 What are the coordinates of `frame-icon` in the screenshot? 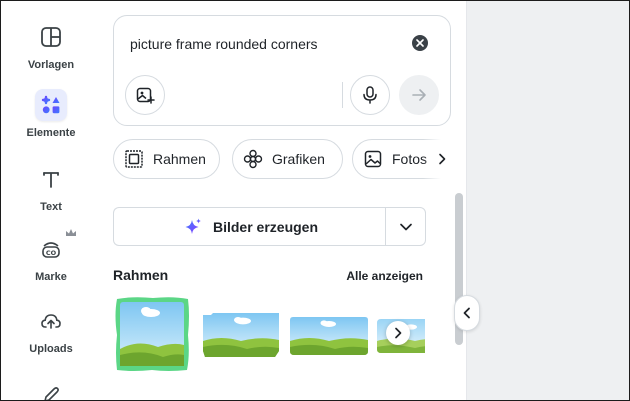 It's located at (134, 159).